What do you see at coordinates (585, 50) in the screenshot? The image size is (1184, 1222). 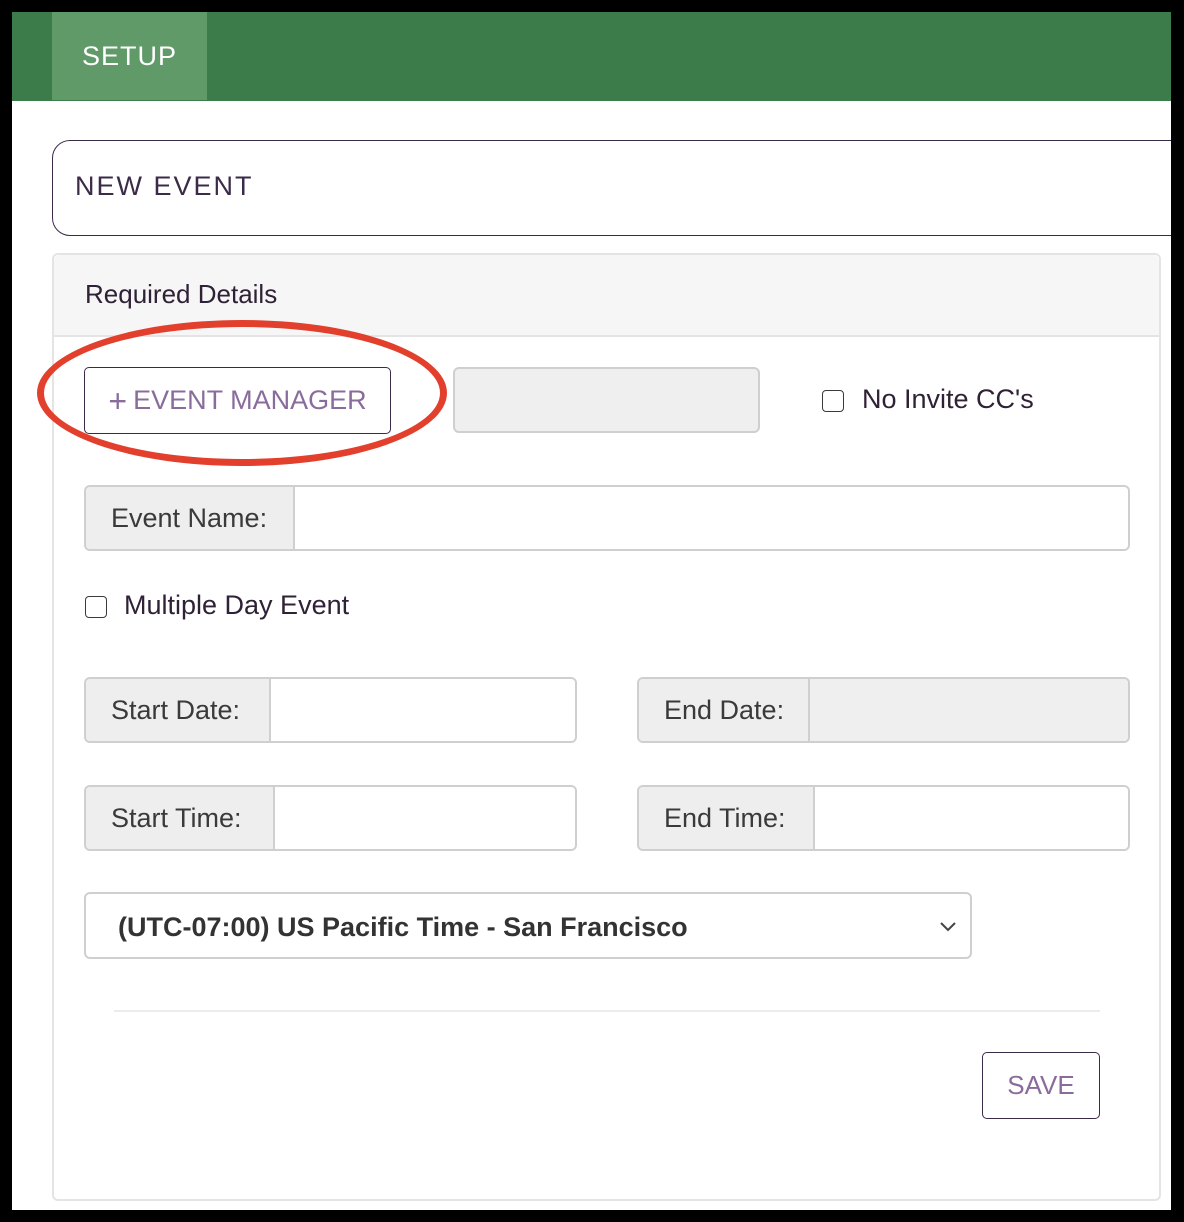 I see `top-nav-bar: SETUP` at bounding box center [585, 50].